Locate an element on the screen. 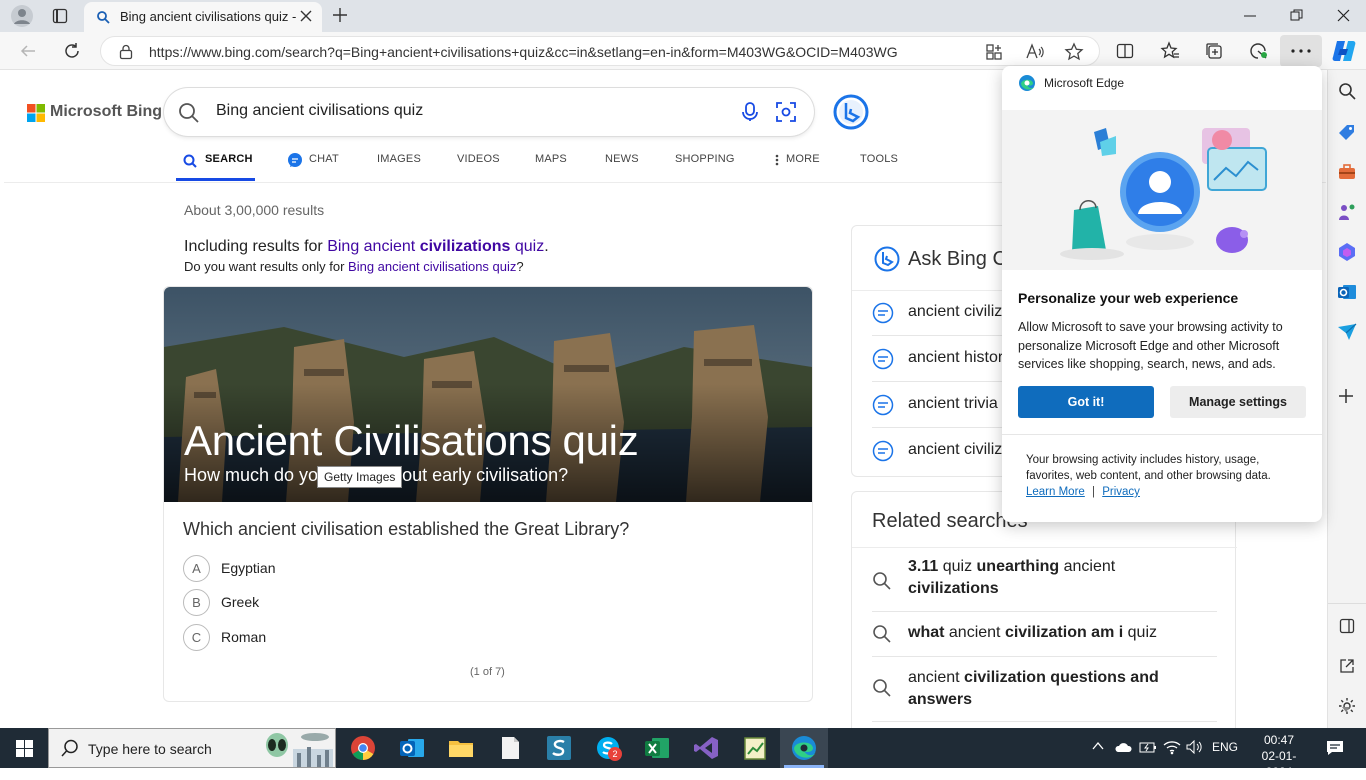 The width and height of the screenshot is (1366, 780). option-key: A is located at coordinates (196, 568).